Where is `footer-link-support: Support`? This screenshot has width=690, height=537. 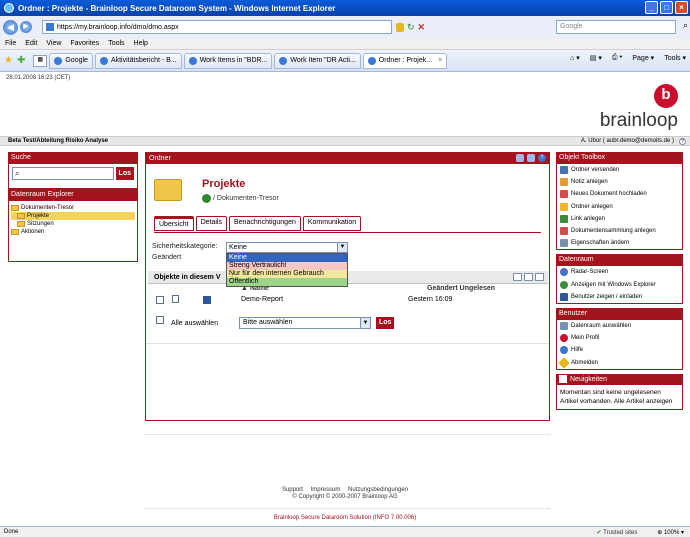
footer-link-support: Support is located at coordinates (292, 490).